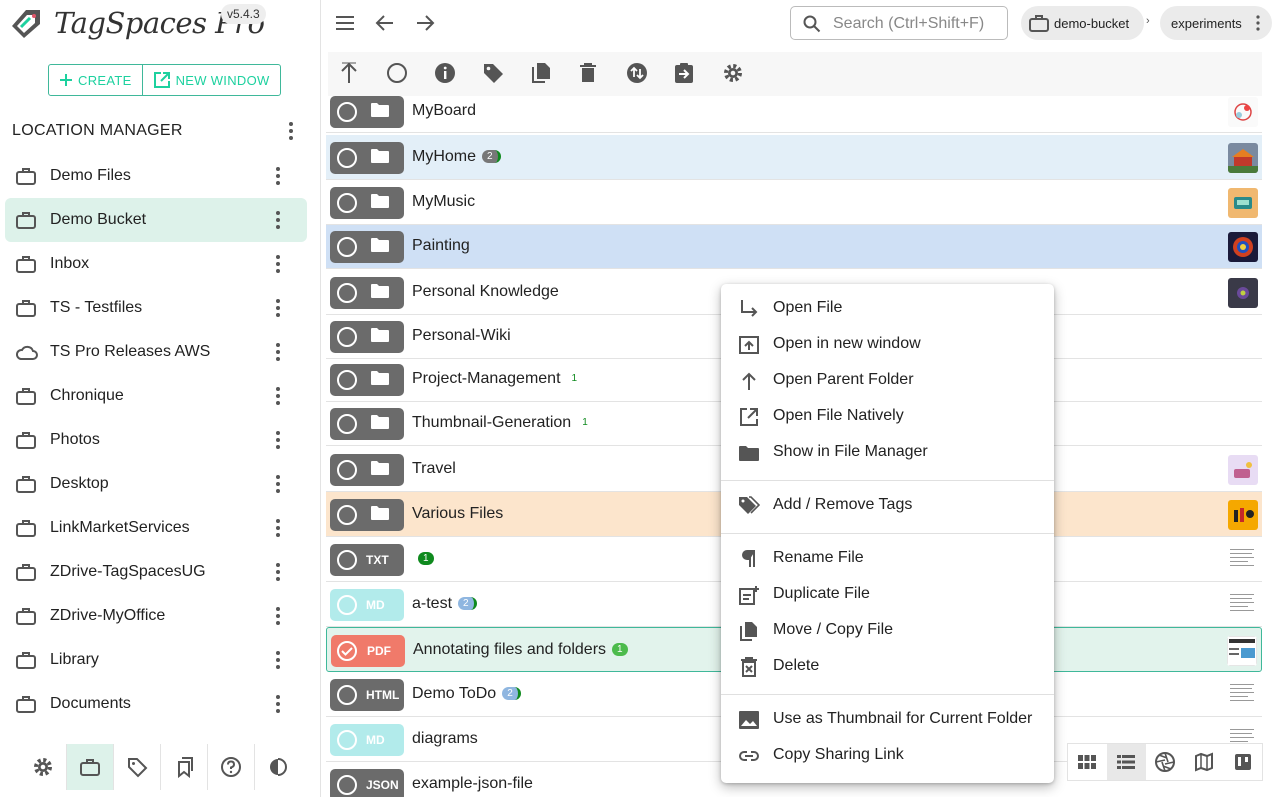 This screenshot has width=1277, height=797. What do you see at coordinates (397, 73) in the screenshot?
I see `select-all-button` at bounding box center [397, 73].